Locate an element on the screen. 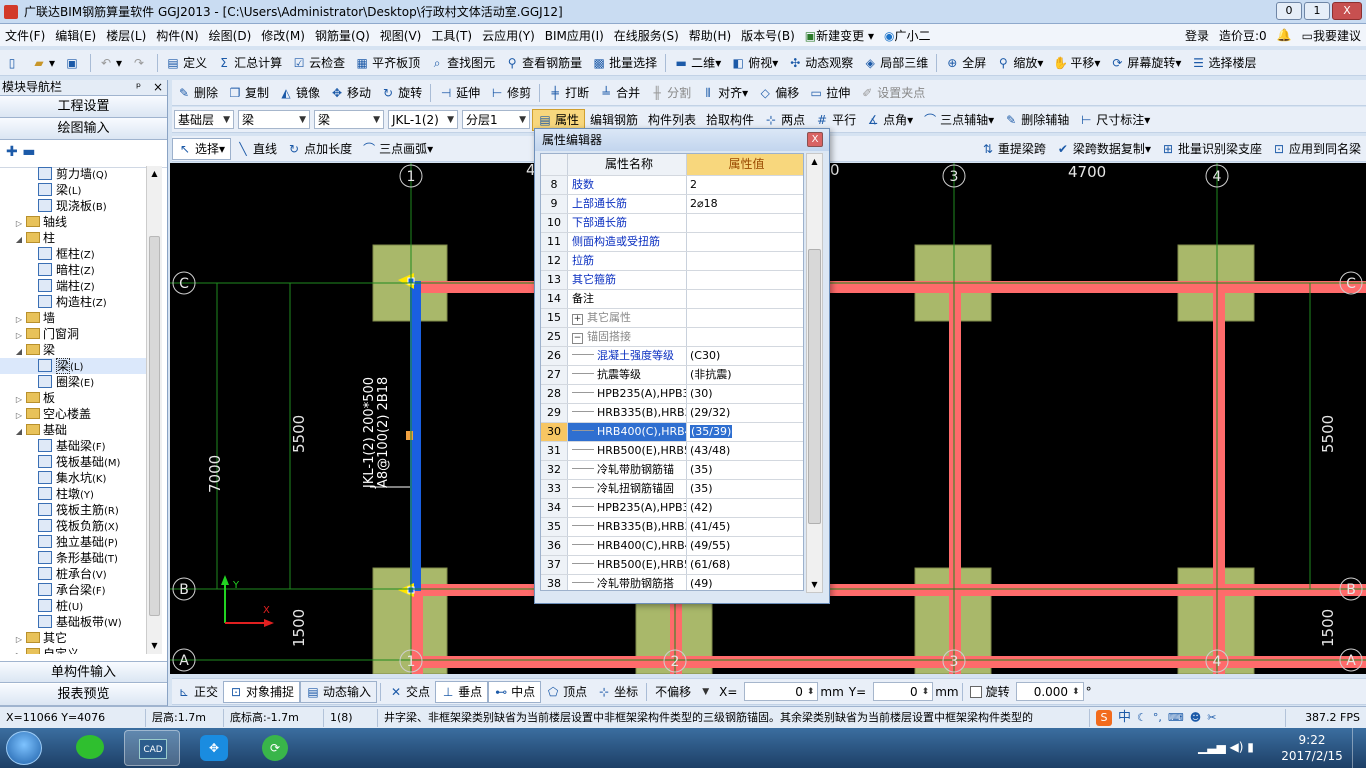 The height and width of the screenshot is (768, 1366). floor-select: 基础层 ▼ is located at coordinates (204, 119).